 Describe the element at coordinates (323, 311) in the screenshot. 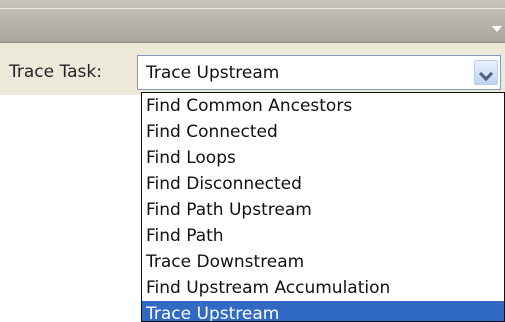

I see `dropdown-item-trace-upstream: Trace Upstream` at that location.